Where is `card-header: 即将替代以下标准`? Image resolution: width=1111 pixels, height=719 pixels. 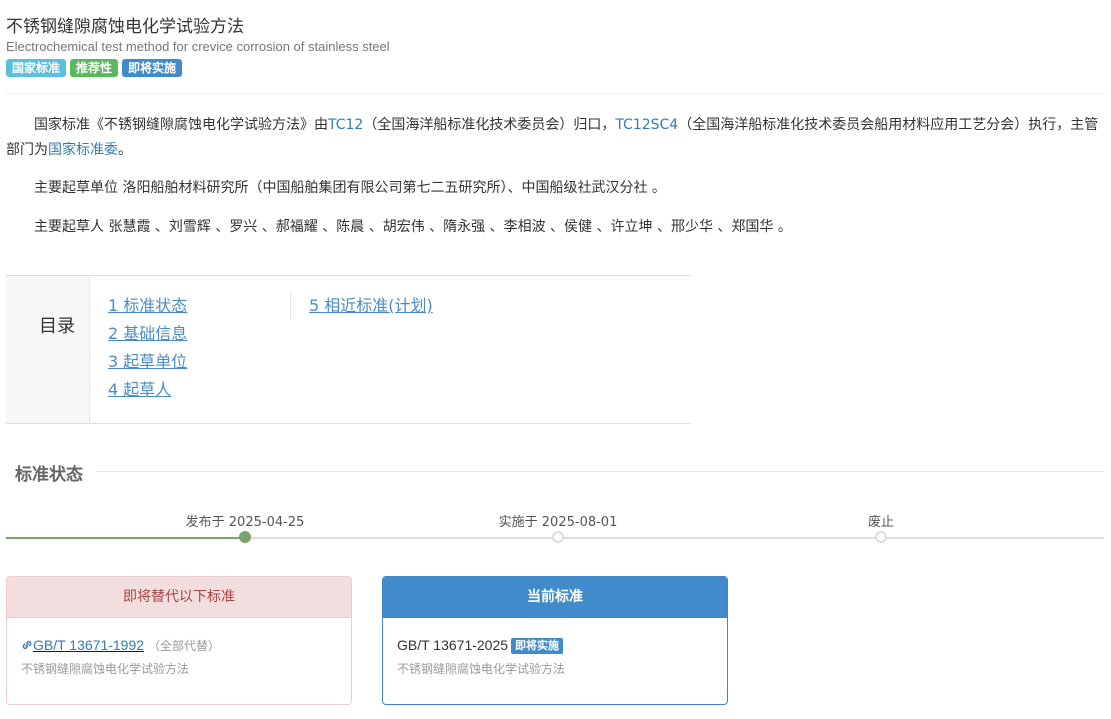 card-header: 即将替代以下标准 is located at coordinates (179, 597).